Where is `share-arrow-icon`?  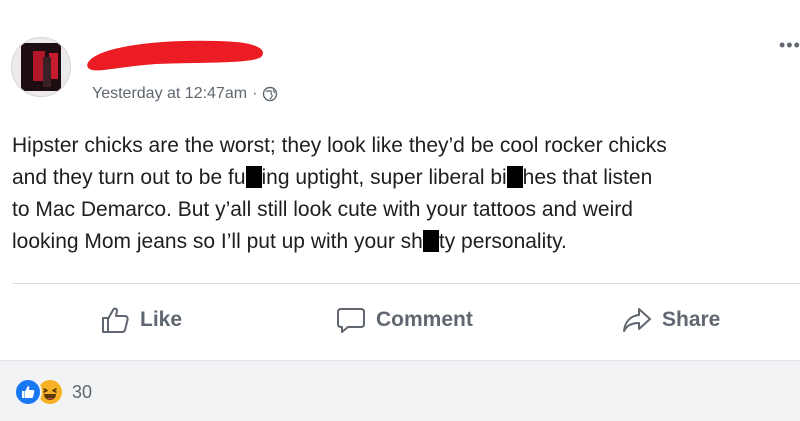
share-arrow-icon is located at coordinates (637, 320).